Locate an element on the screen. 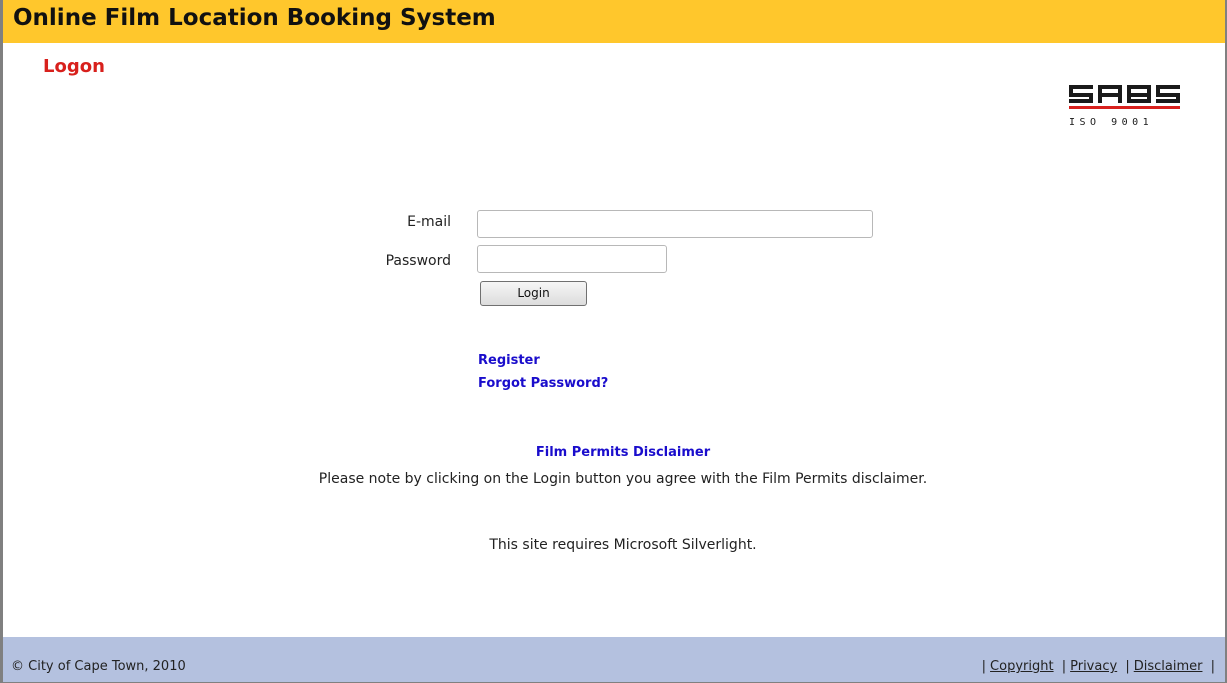 This screenshot has height=683, width=1227. svg-text: ISO 9001 is located at coordinates (1111, 122).